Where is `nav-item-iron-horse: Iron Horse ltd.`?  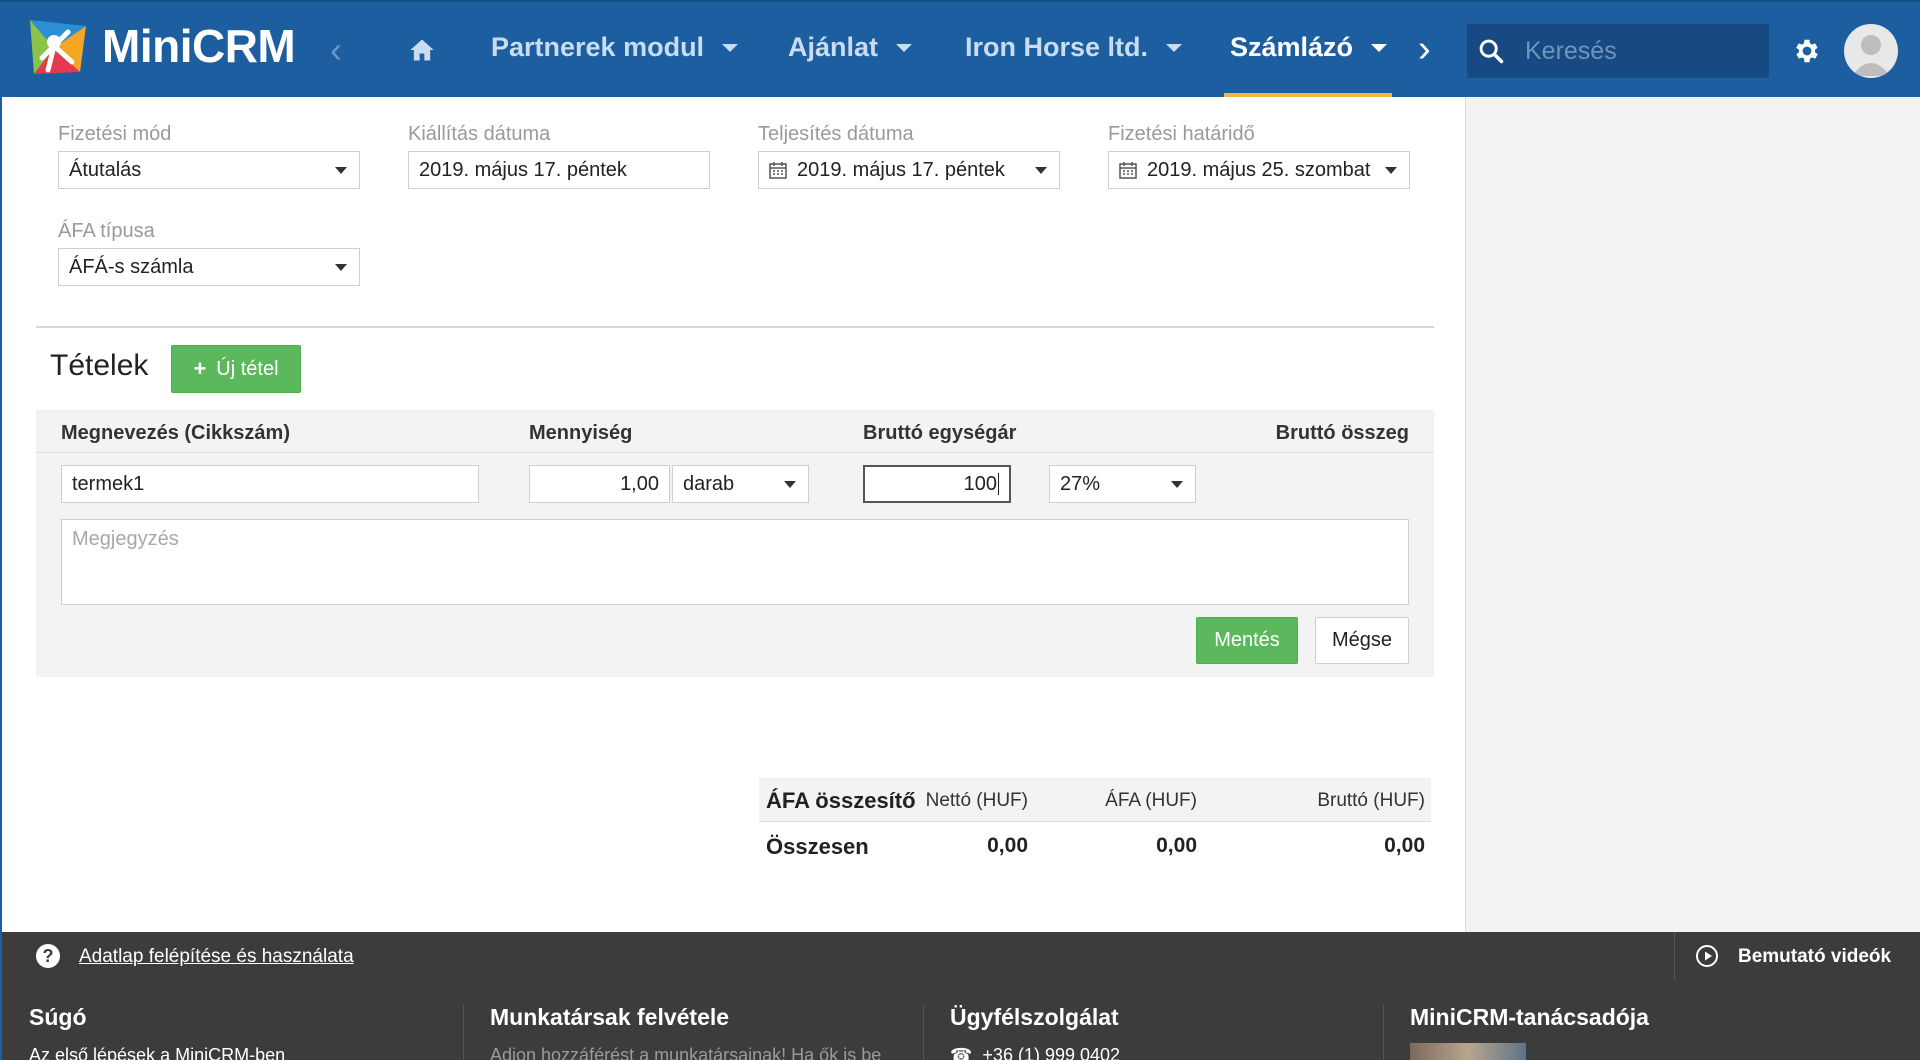 nav-item-iron-horse: Iron Horse ltd. is located at coordinates (1074, 47).